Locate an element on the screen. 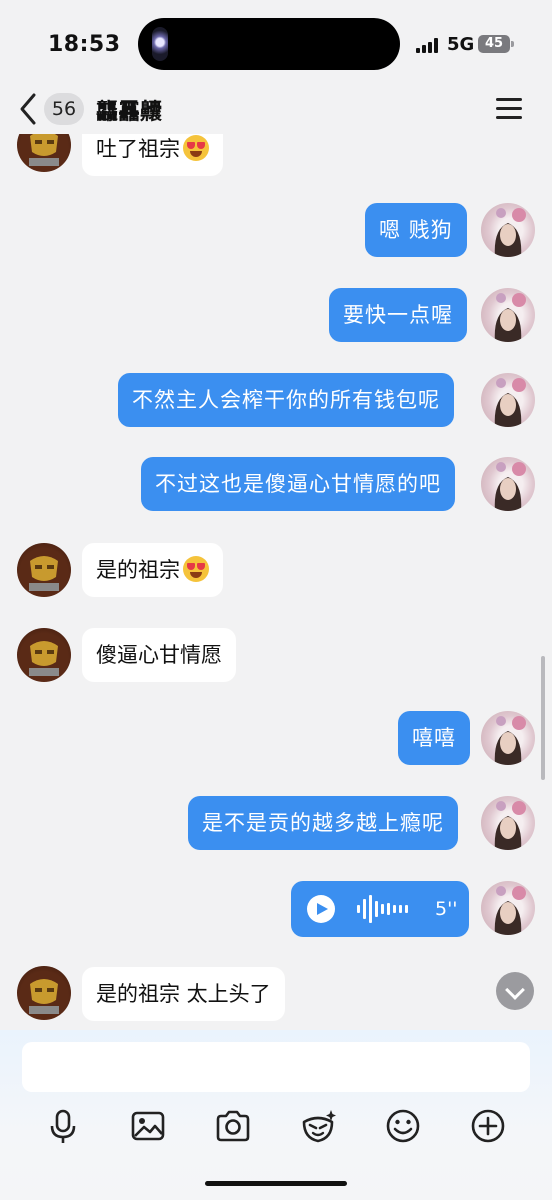 The width and height of the screenshot is (552, 1200). signal-icon is located at coordinates (428, 45).